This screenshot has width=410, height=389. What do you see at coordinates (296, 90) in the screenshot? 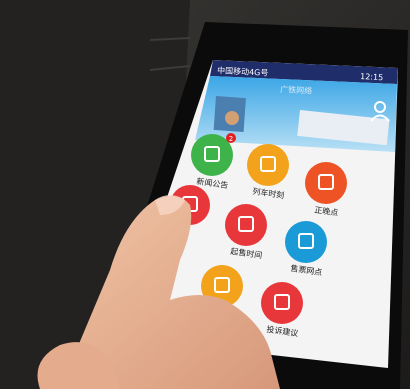
I see `banner-title: 广铁网络` at bounding box center [296, 90].